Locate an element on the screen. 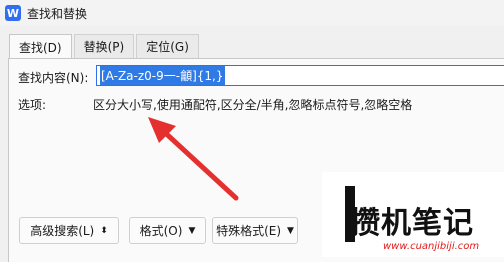  up-down-icon: ⬍ is located at coordinates (104, 230).